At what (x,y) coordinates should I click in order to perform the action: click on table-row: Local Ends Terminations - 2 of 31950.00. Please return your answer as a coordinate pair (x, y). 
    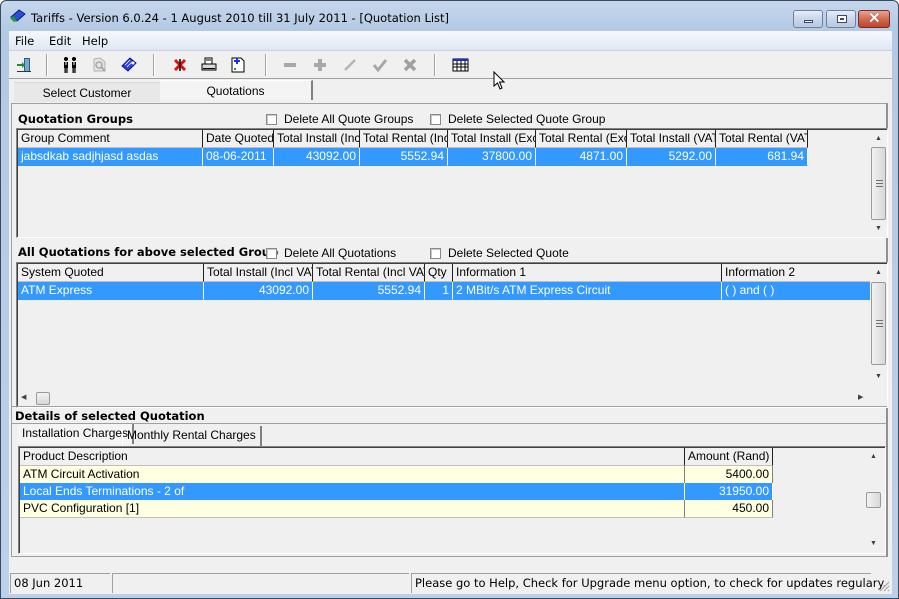
    Looking at the image, I should click on (396, 492).